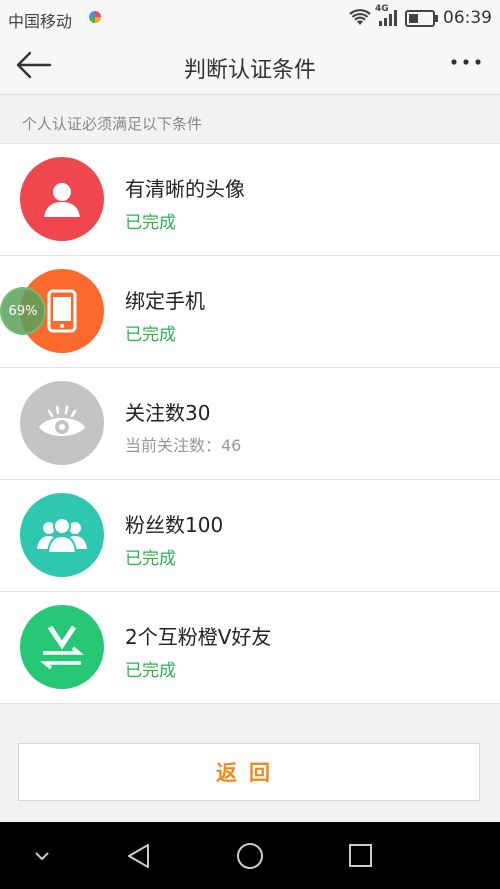 This screenshot has height=889, width=500. What do you see at coordinates (23, 311) in the screenshot?
I see `floating-memory-badge: 69%` at bounding box center [23, 311].